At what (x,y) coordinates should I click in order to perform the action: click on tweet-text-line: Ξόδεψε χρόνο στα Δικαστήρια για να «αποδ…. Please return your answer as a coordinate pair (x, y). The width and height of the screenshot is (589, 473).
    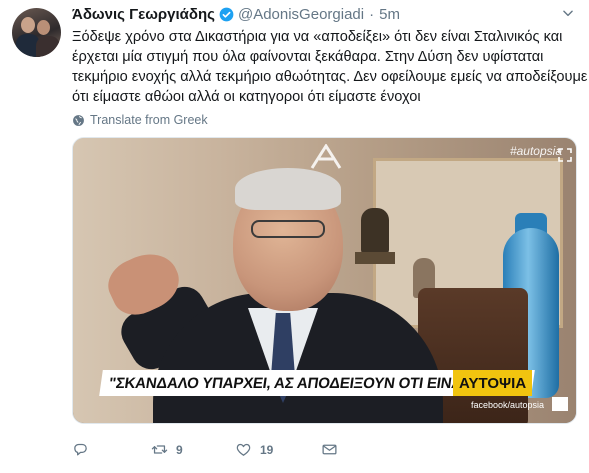
    Looking at the image, I should click on (317, 37).